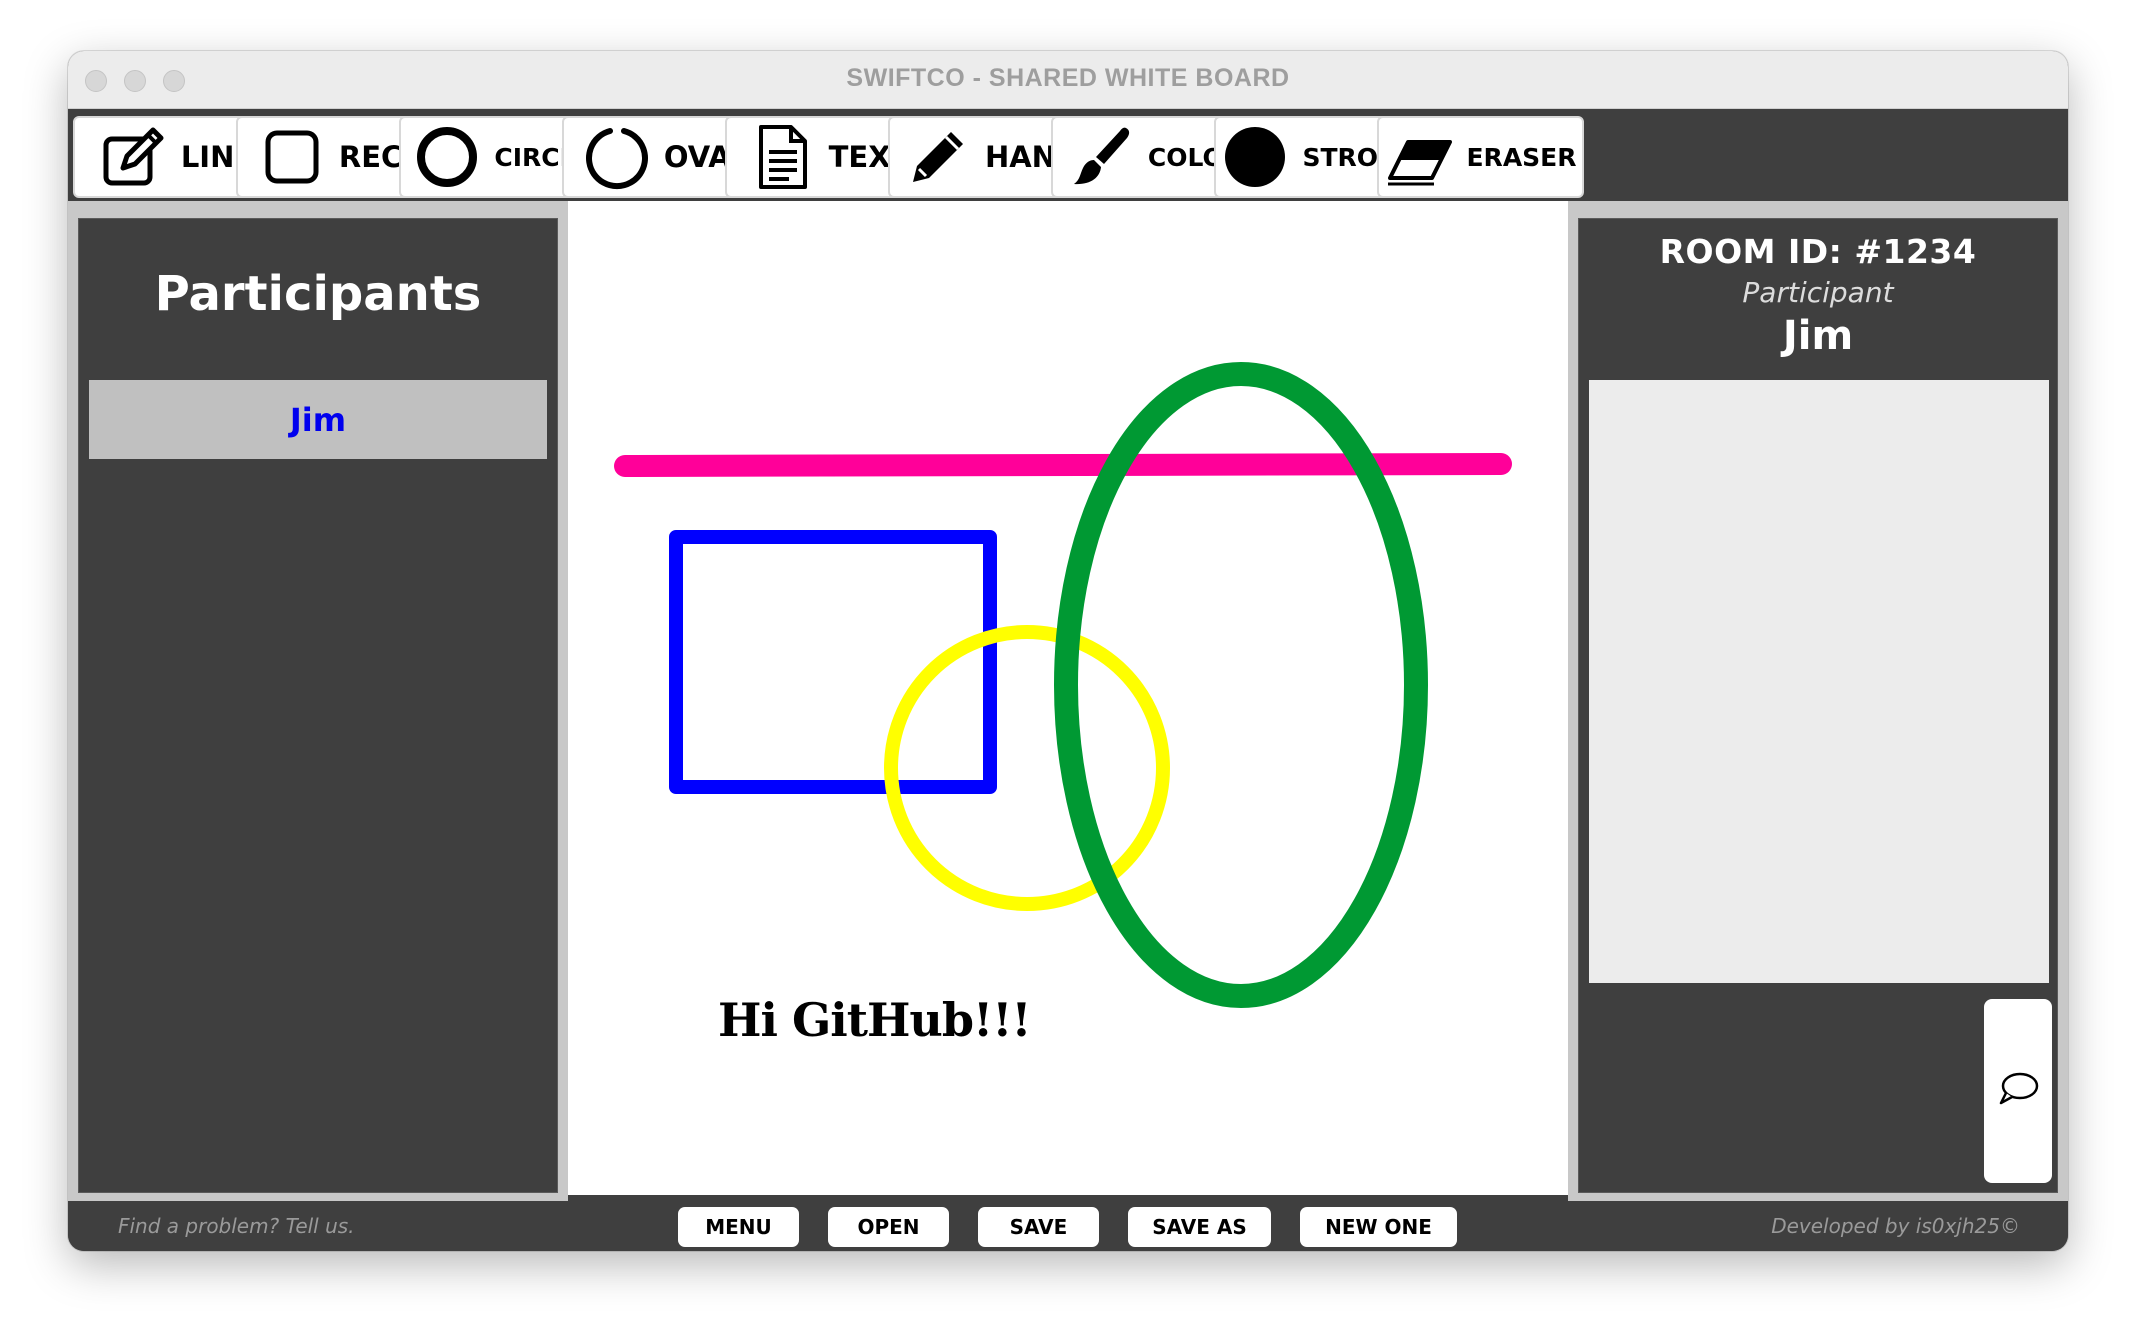 This screenshot has width=2136, height=1336. I want to click on eraser-tool-label: ERASER, so click(1521, 157).